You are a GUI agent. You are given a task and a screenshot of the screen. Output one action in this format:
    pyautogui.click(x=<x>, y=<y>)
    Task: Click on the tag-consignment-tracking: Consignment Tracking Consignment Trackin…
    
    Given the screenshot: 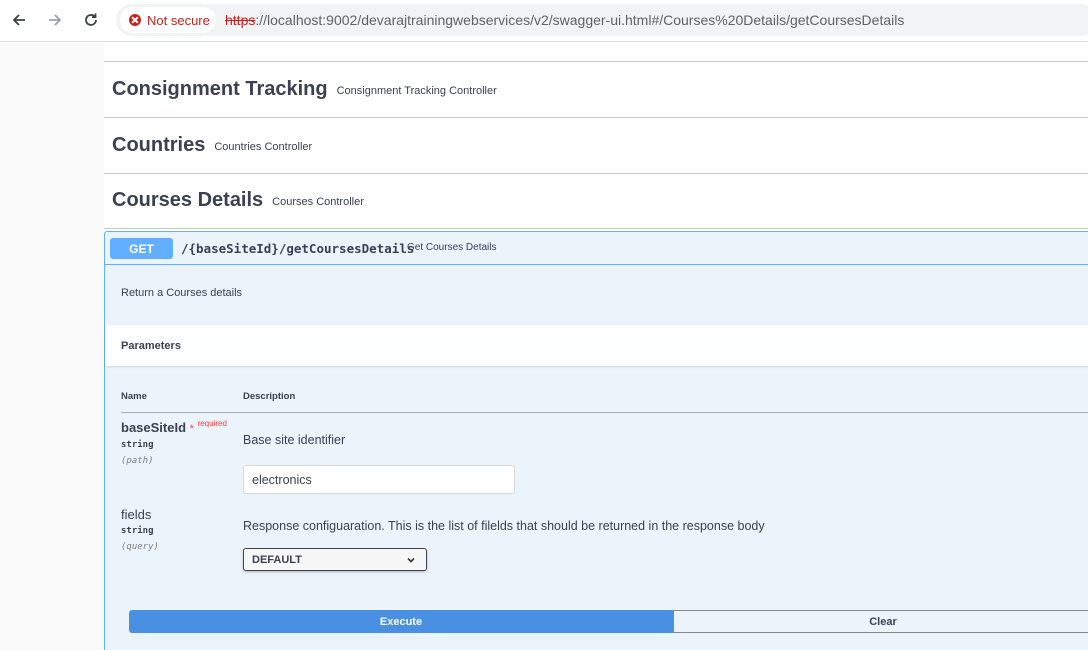 What is the action you would take?
    pyautogui.click(x=596, y=90)
    